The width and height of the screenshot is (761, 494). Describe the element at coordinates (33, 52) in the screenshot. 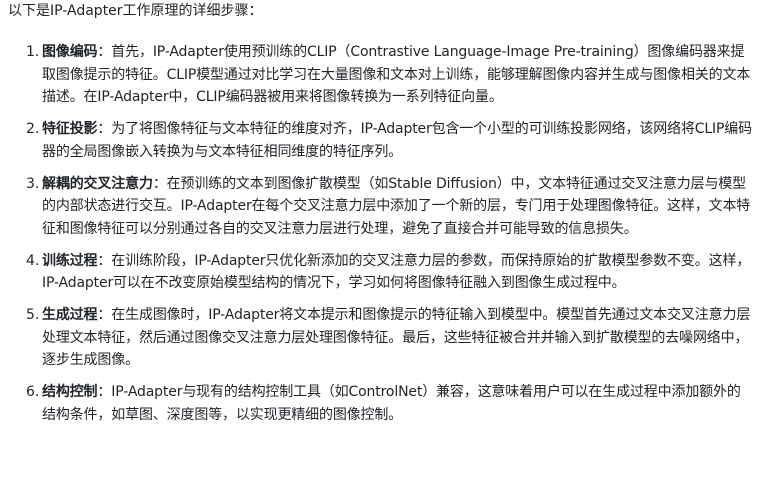

I see `list-number: 1.` at that location.